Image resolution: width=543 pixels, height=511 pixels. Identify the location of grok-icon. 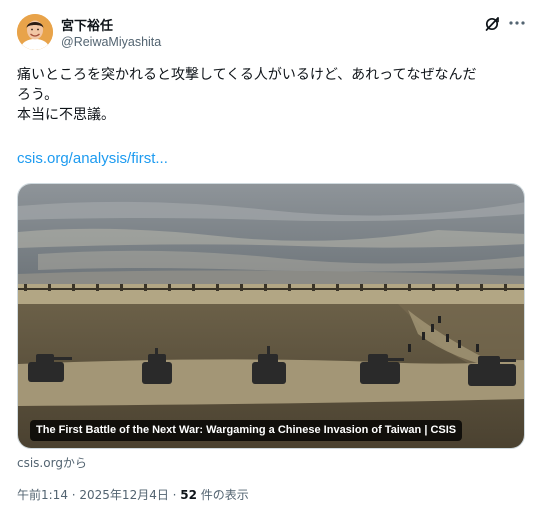
(492, 24).